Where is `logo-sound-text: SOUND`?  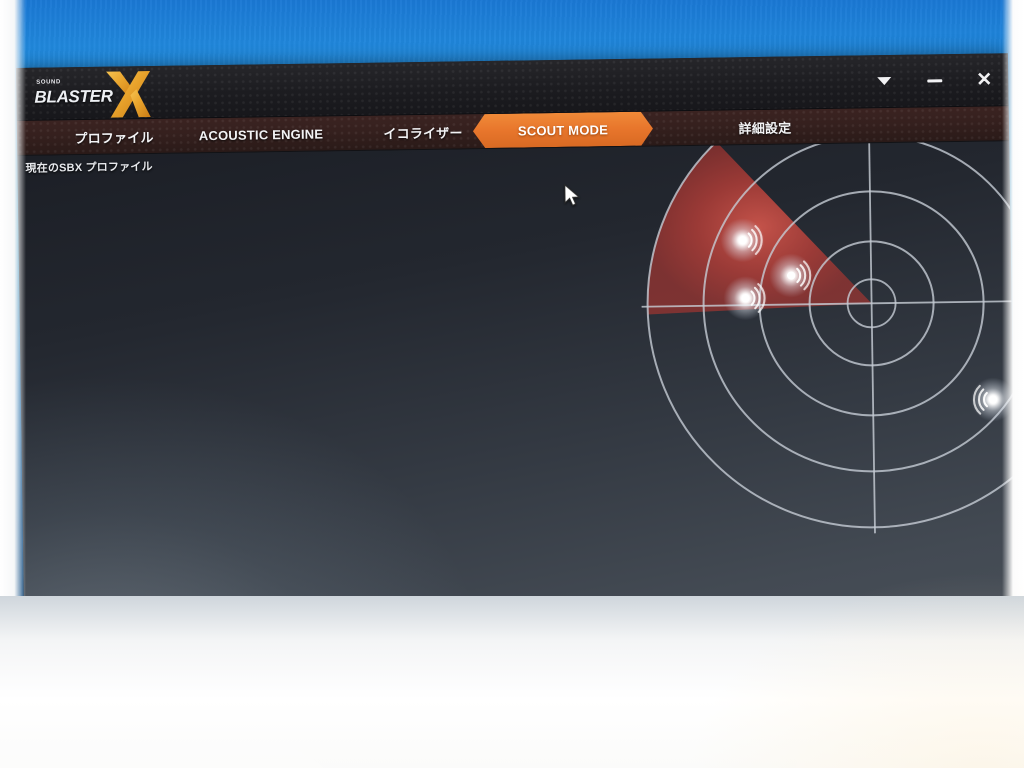 logo-sound-text: SOUND is located at coordinates (48, 82).